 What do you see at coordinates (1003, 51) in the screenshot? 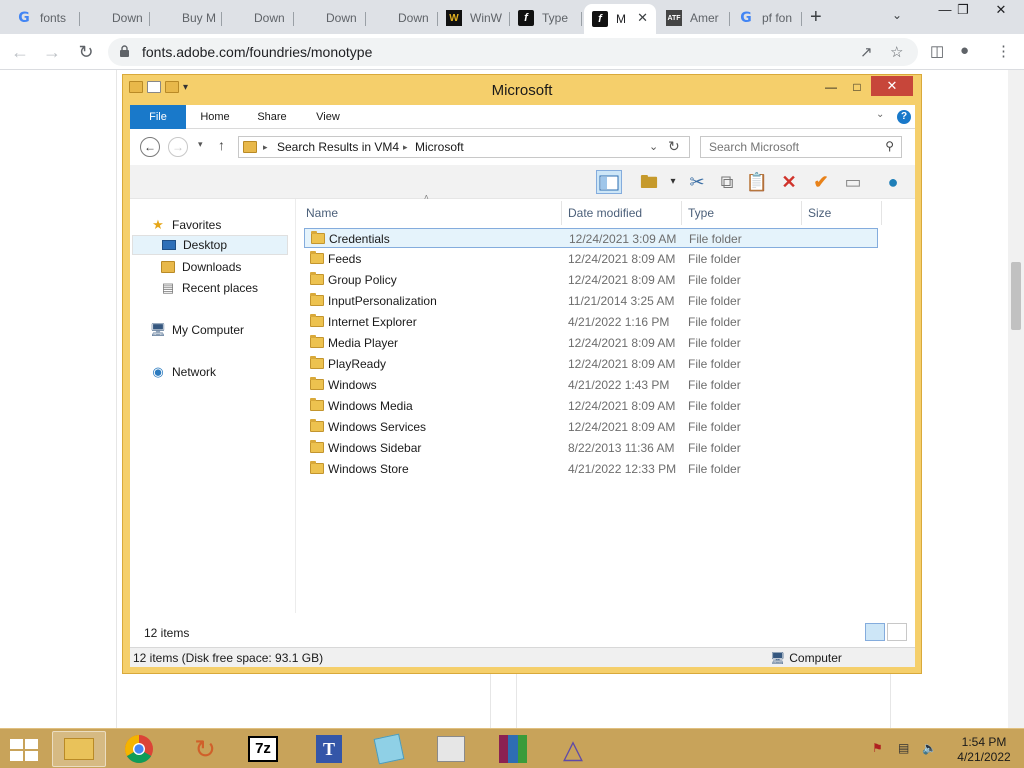
I see `more-menu-icon: ⋮` at bounding box center [1003, 51].